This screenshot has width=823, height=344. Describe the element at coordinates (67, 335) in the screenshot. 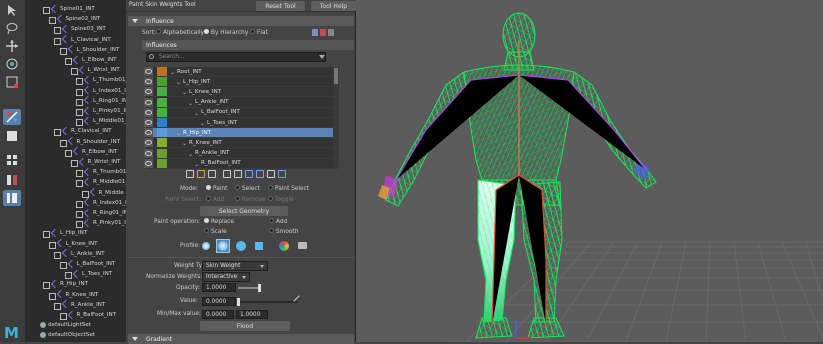

I see `outliner-item: defaultObjectSet` at that location.